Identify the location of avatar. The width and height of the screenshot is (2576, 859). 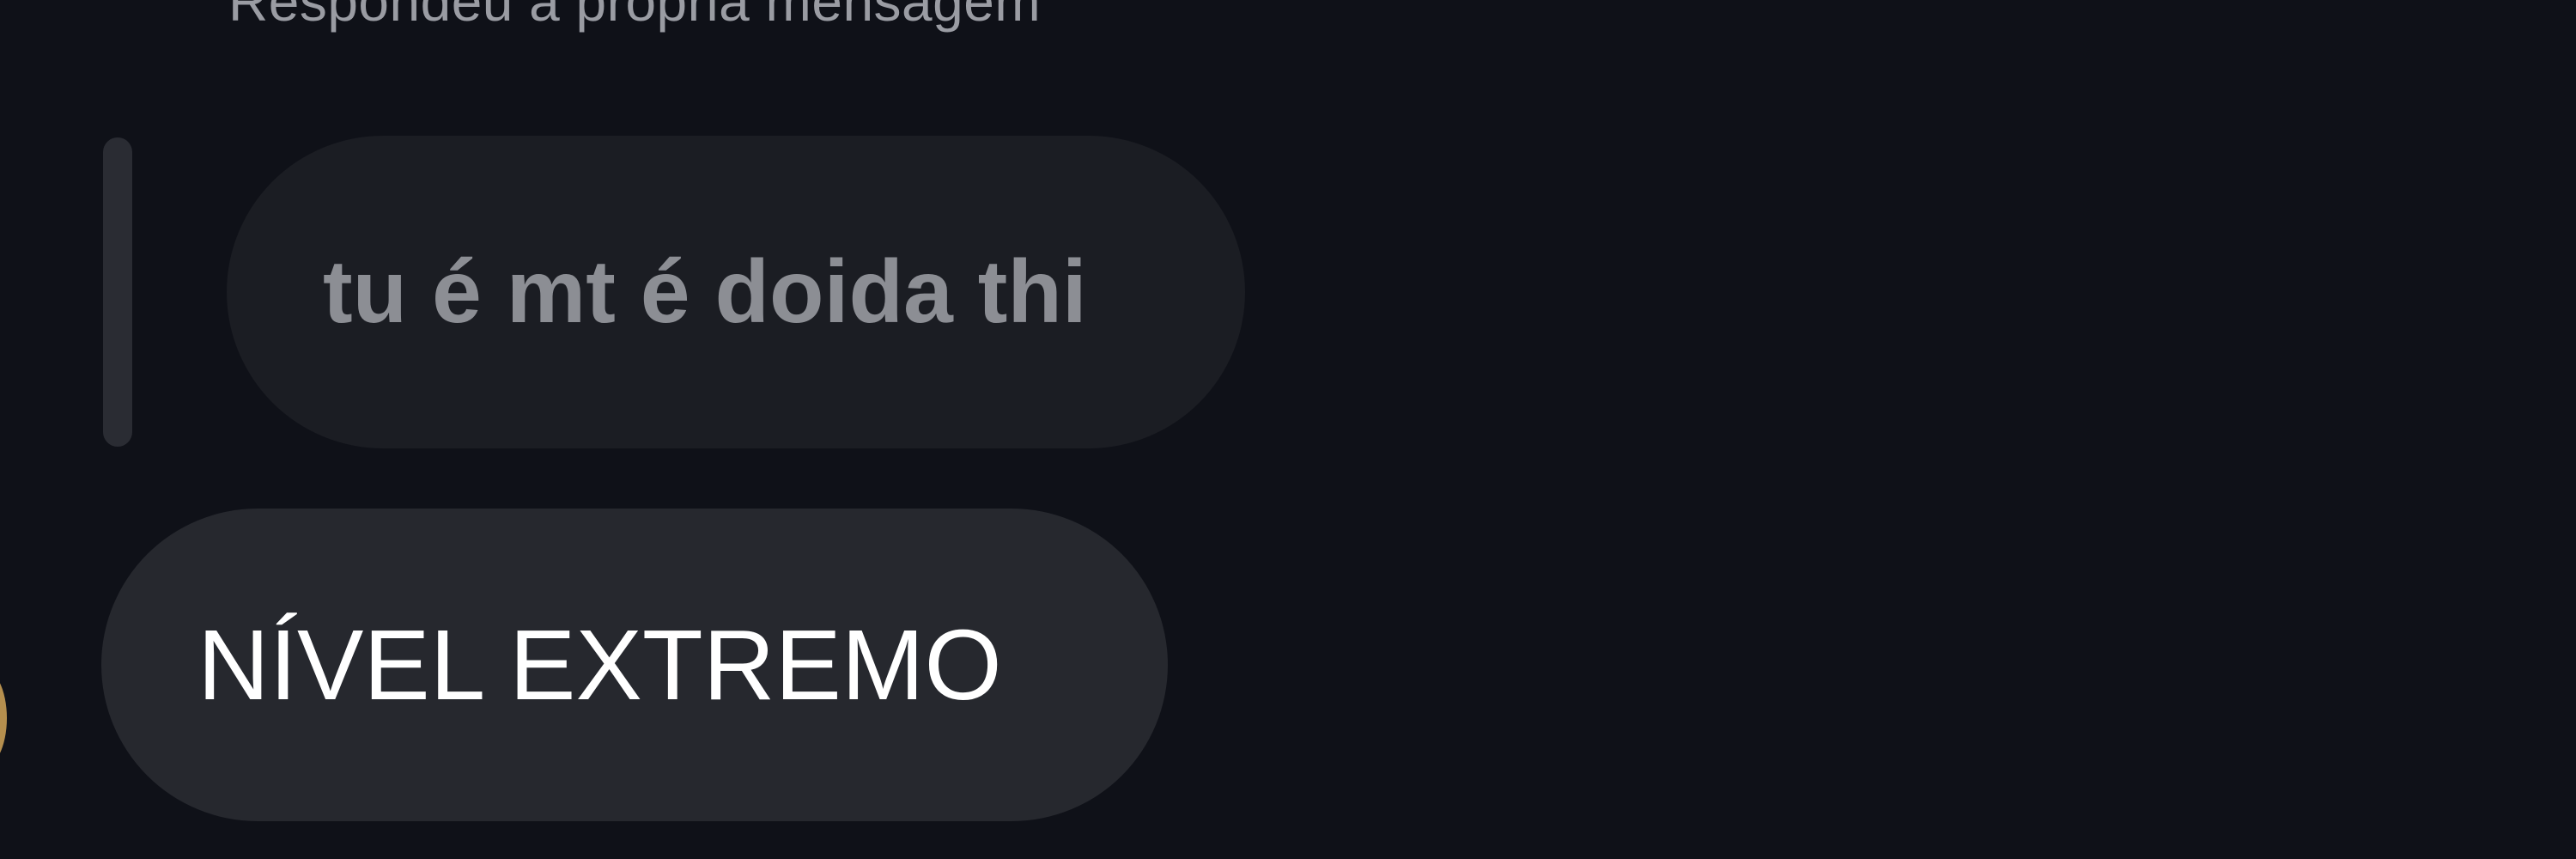
(3, 719).